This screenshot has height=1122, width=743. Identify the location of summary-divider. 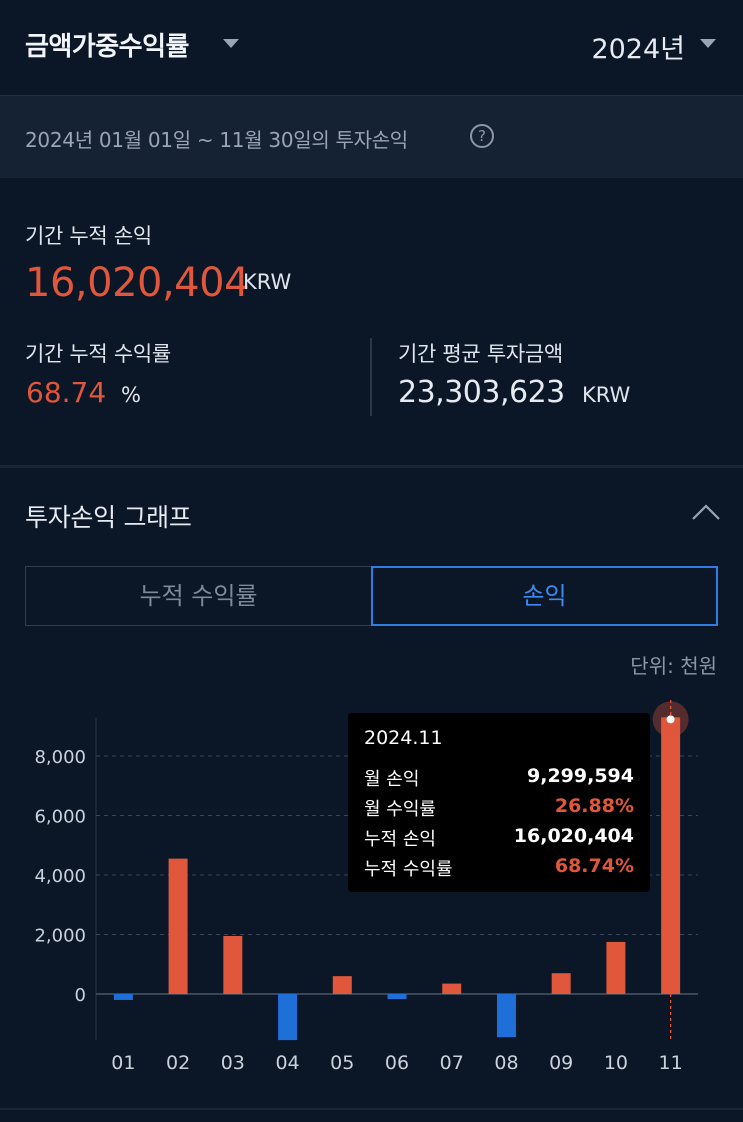
(371, 377).